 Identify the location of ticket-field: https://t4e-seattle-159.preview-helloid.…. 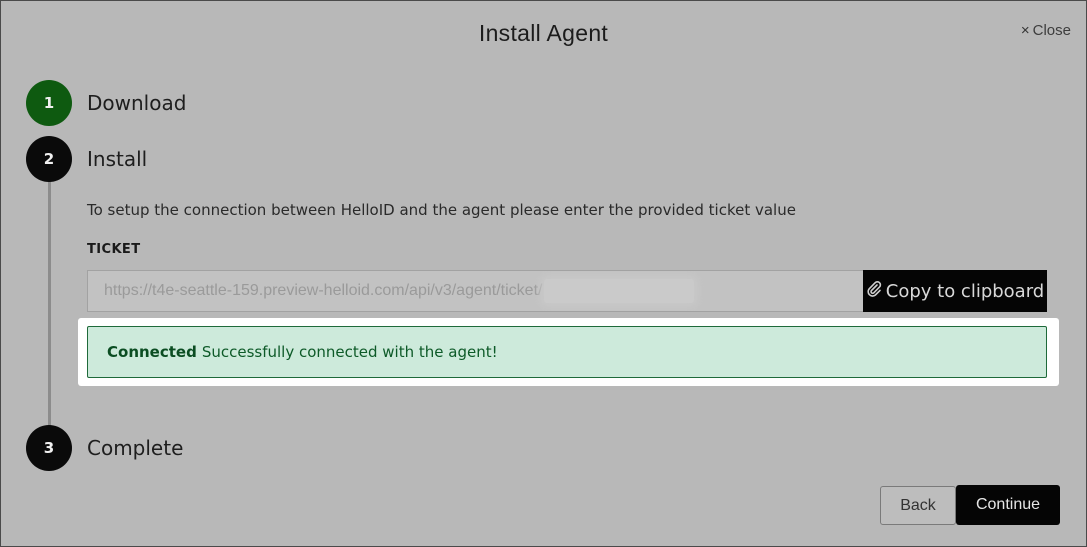
(475, 291).